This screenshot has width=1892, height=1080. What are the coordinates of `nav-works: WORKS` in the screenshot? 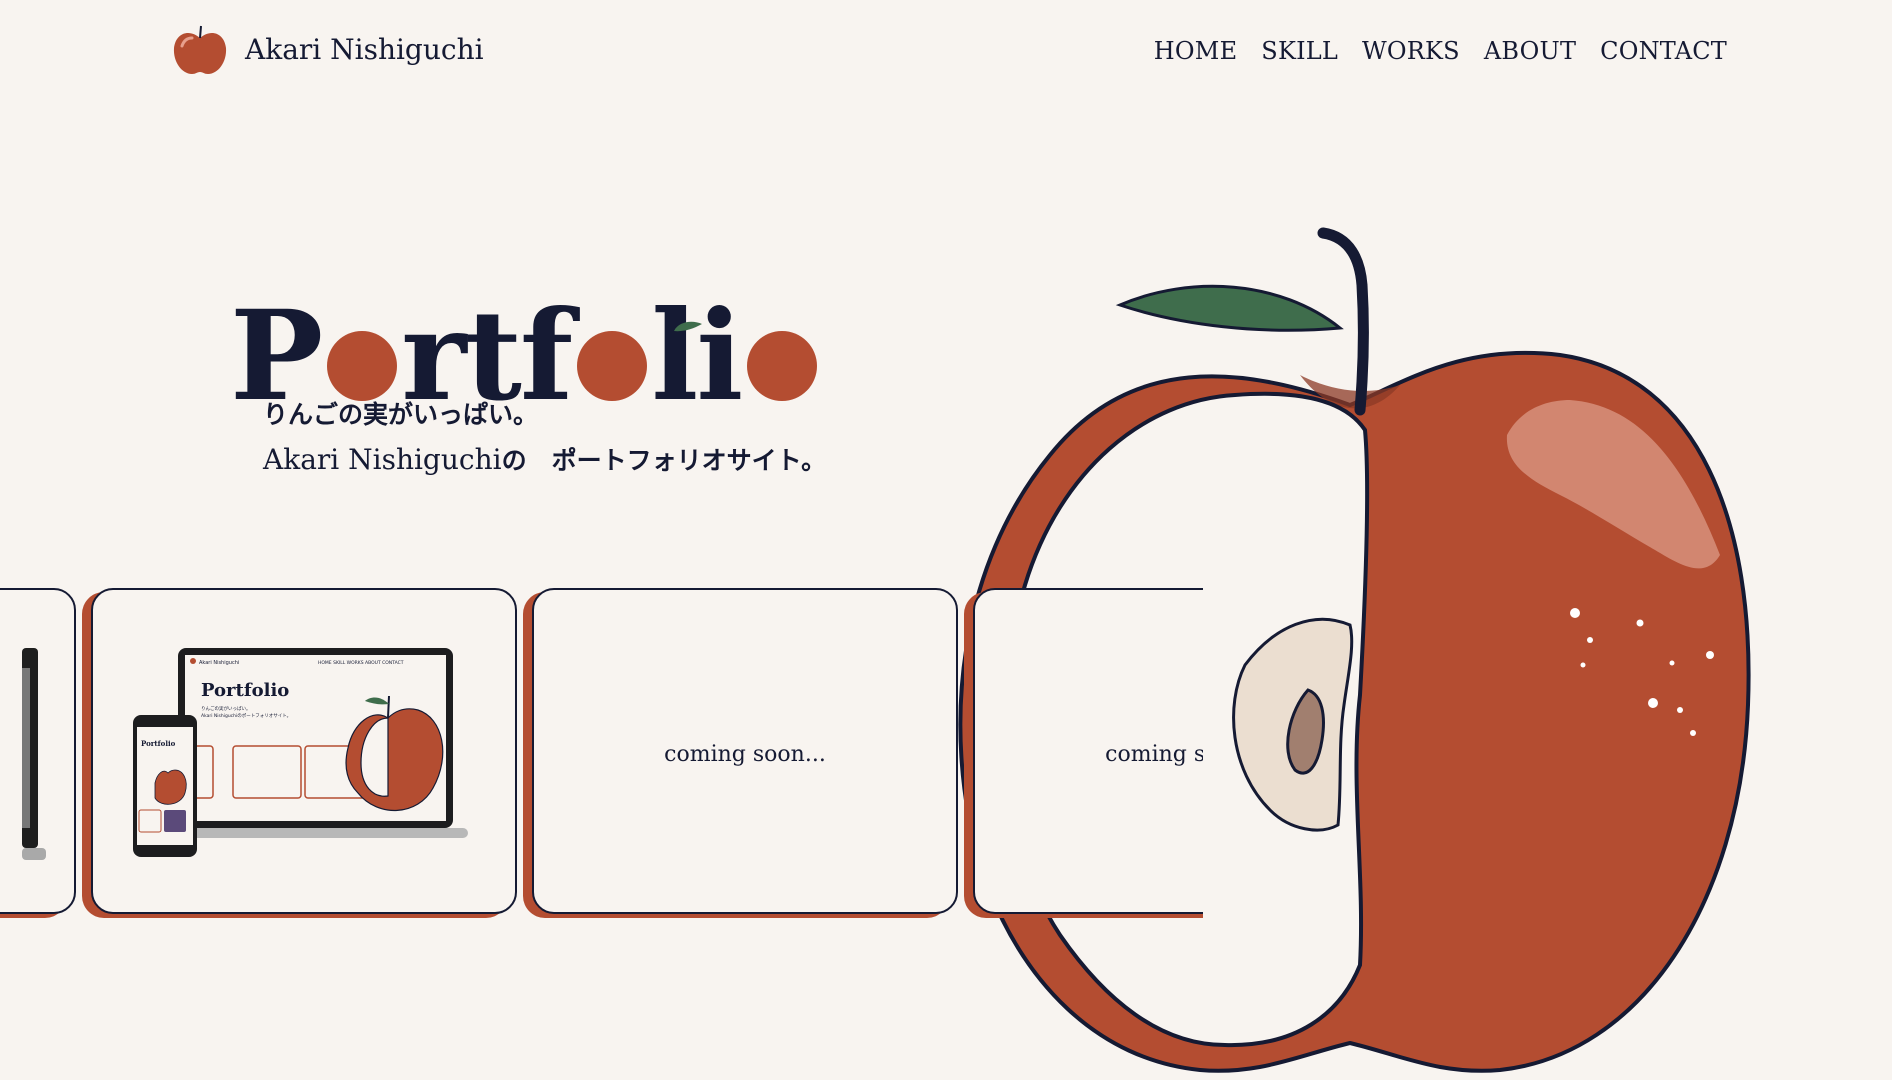 It's located at (1411, 51).